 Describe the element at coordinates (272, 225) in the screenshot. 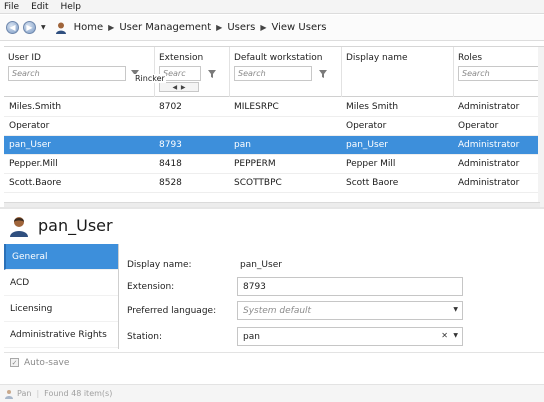

I see `detail-header: pan_User` at that location.